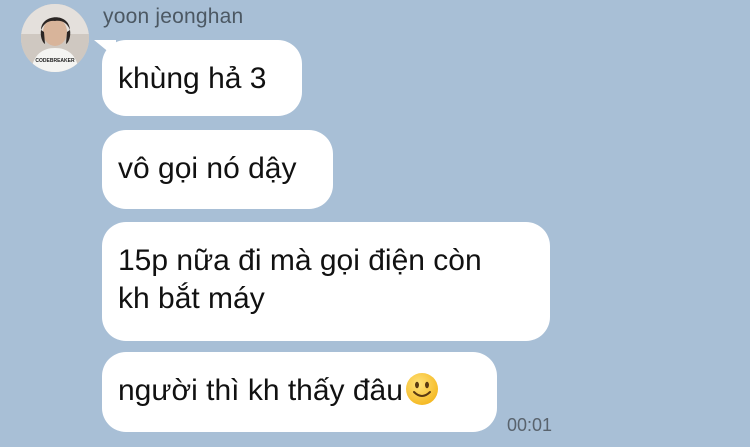  Describe the element at coordinates (422, 394) in the screenshot. I see `slightly-smiling-face-icon` at that location.